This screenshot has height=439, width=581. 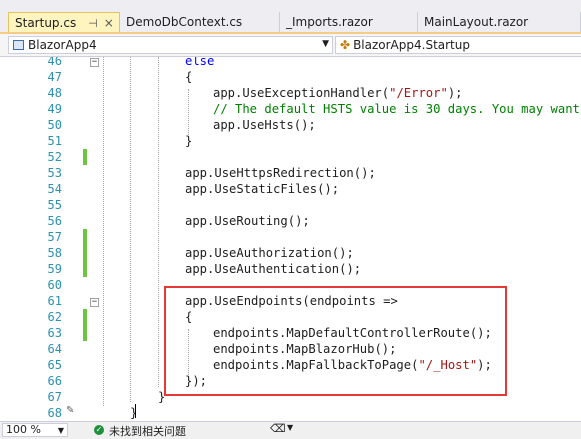 What do you see at coordinates (273, 269) in the screenshot?
I see `code-line: app.UseAuthentication();` at bounding box center [273, 269].